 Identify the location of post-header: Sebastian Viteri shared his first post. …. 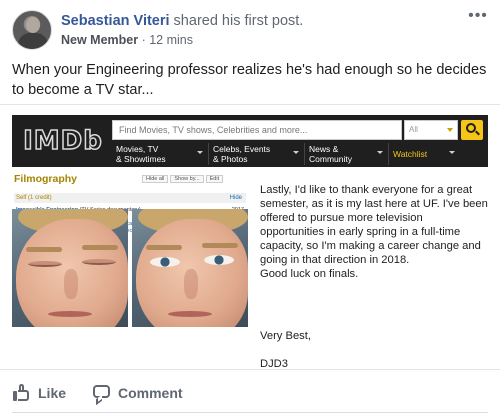
(250, 30).